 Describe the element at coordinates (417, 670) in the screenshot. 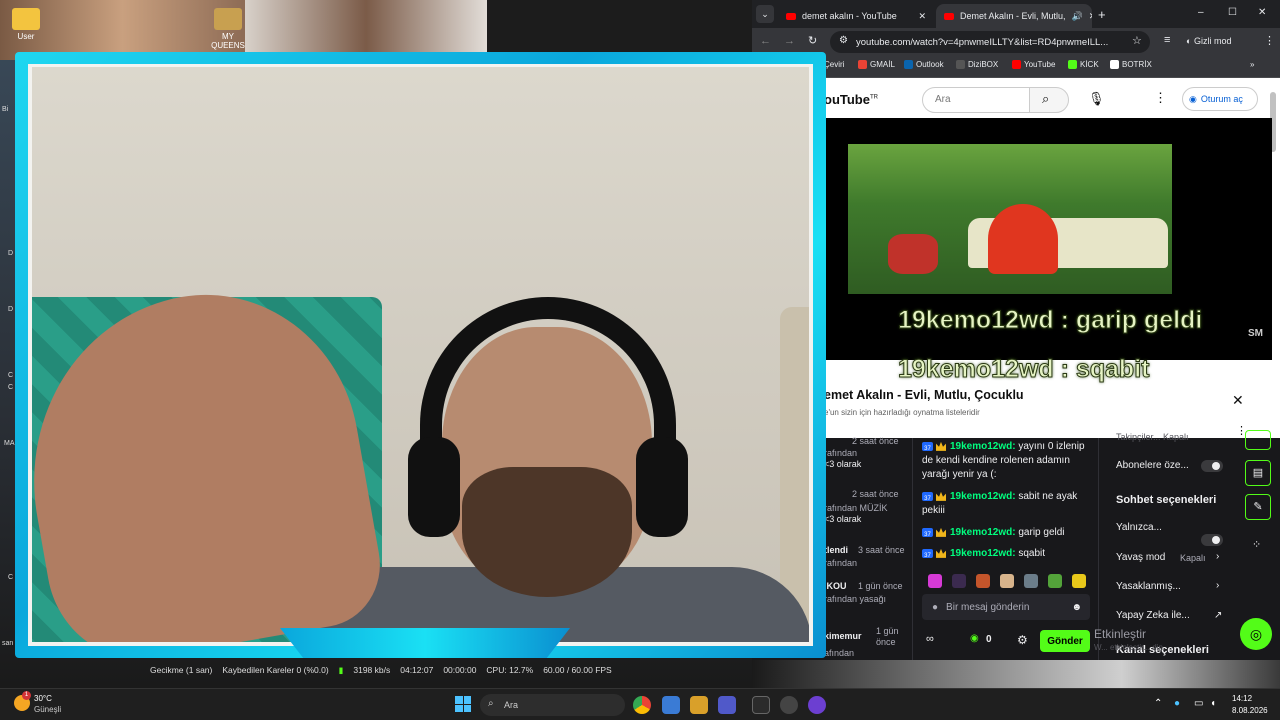

I see `obs-live-time: 04:12:07` at that location.